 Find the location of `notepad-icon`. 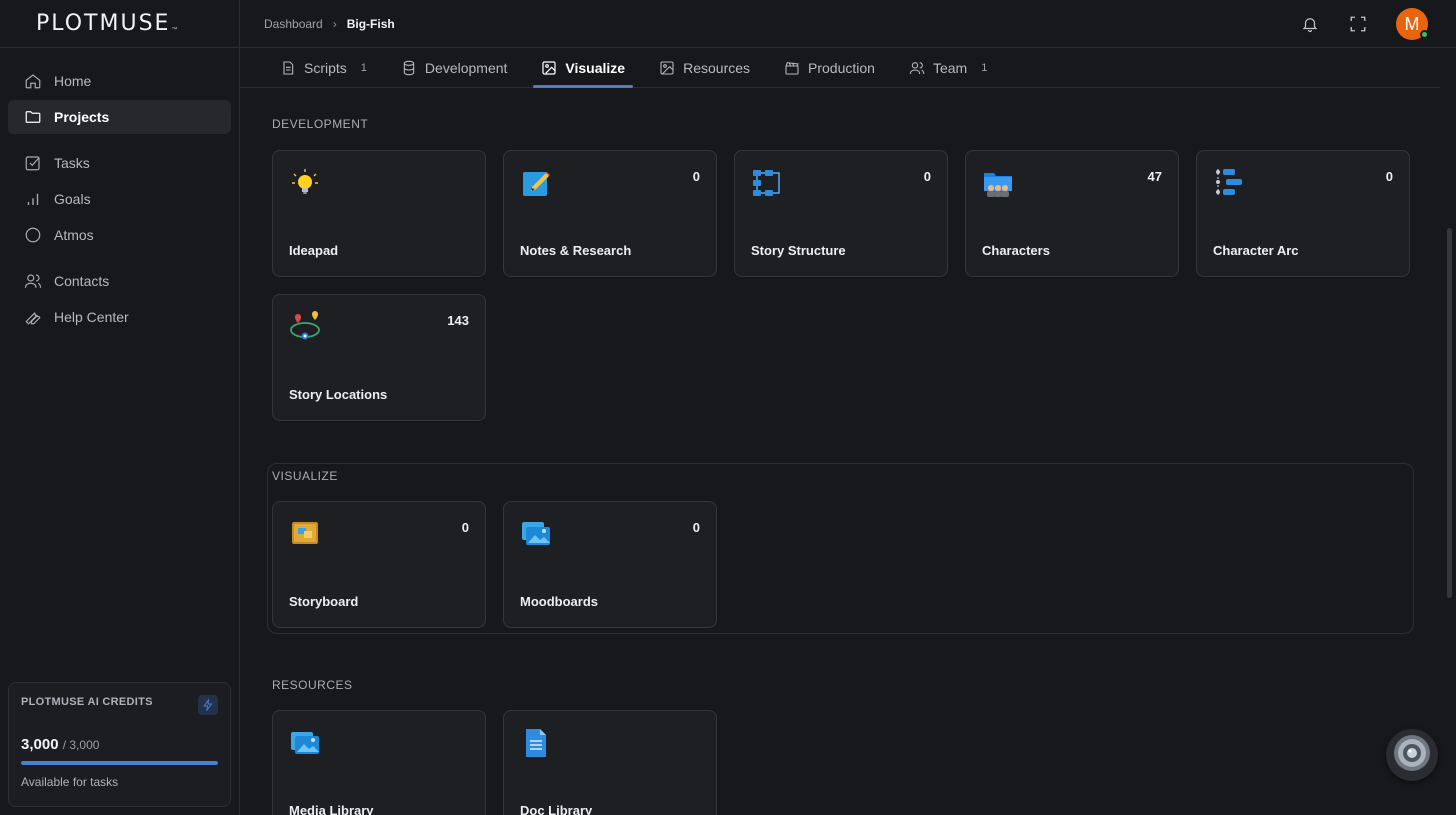

notepad-icon is located at coordinates (536, 183).